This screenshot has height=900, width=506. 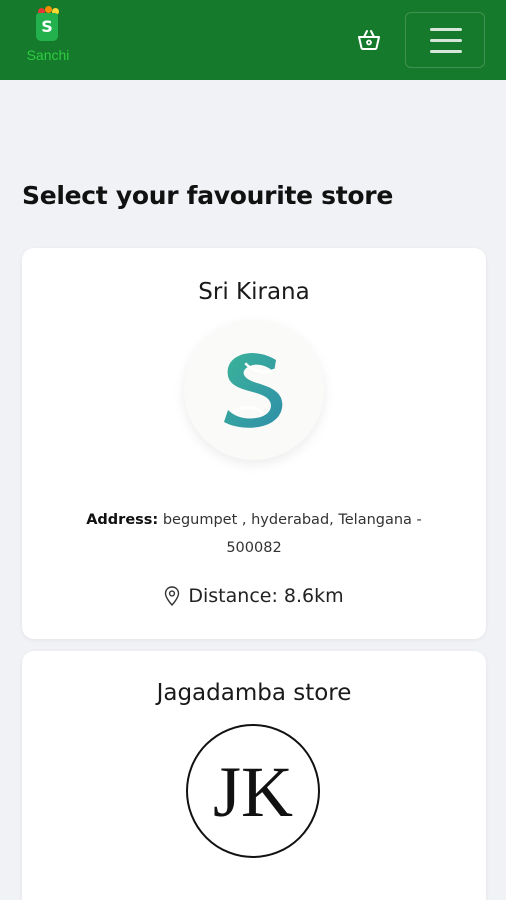 I want to click on address-label: Address:, so click(x=122, y=520).